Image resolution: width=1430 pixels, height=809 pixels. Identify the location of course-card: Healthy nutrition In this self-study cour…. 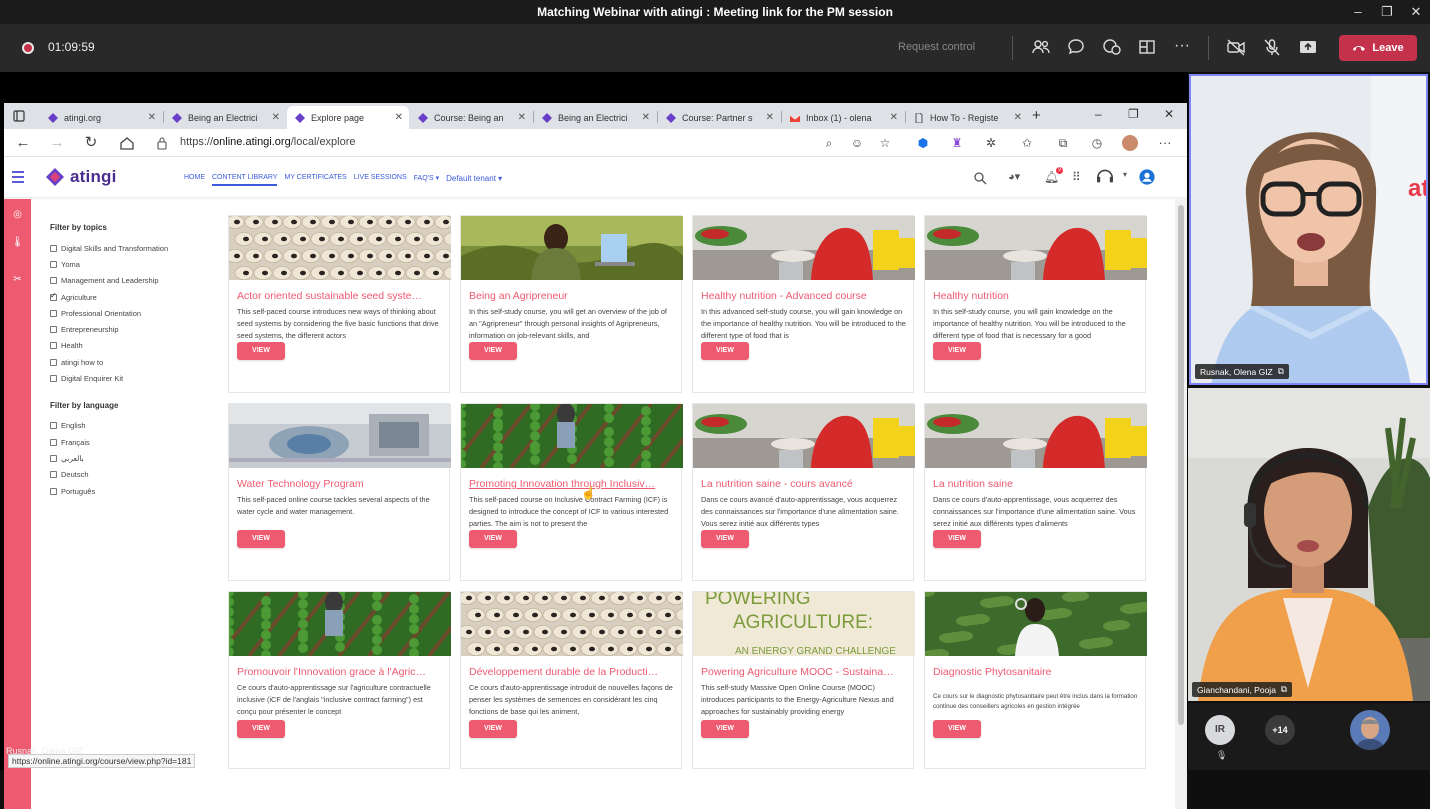
(1035, 304).